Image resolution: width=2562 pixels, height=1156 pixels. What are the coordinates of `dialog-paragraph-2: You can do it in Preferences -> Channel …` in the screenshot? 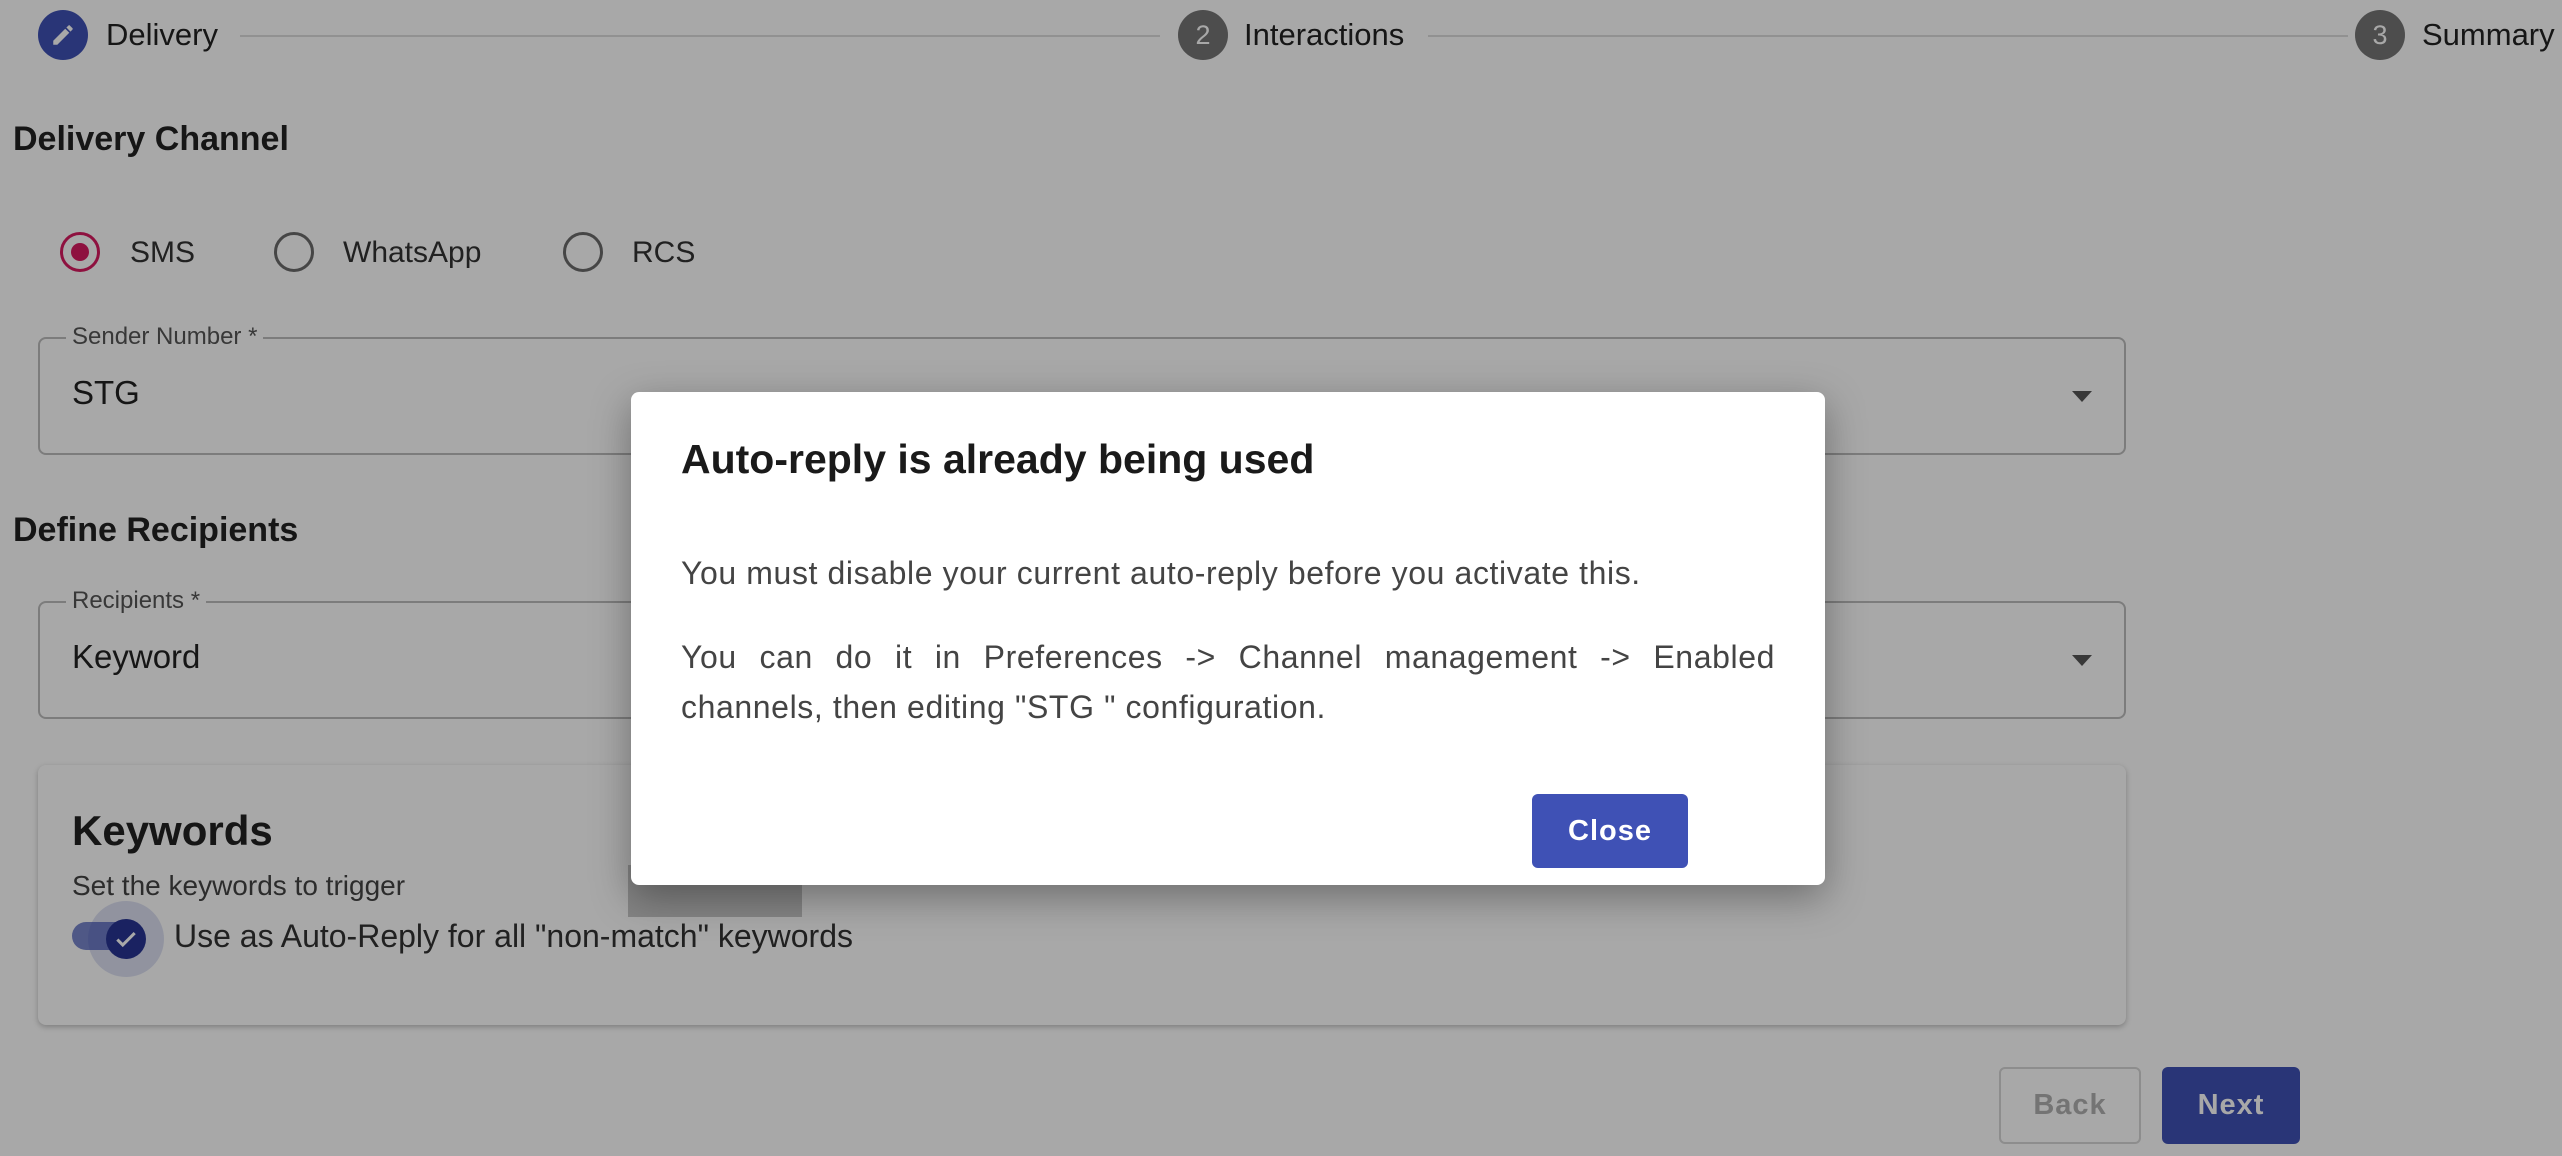 It's located at (1228, 682).